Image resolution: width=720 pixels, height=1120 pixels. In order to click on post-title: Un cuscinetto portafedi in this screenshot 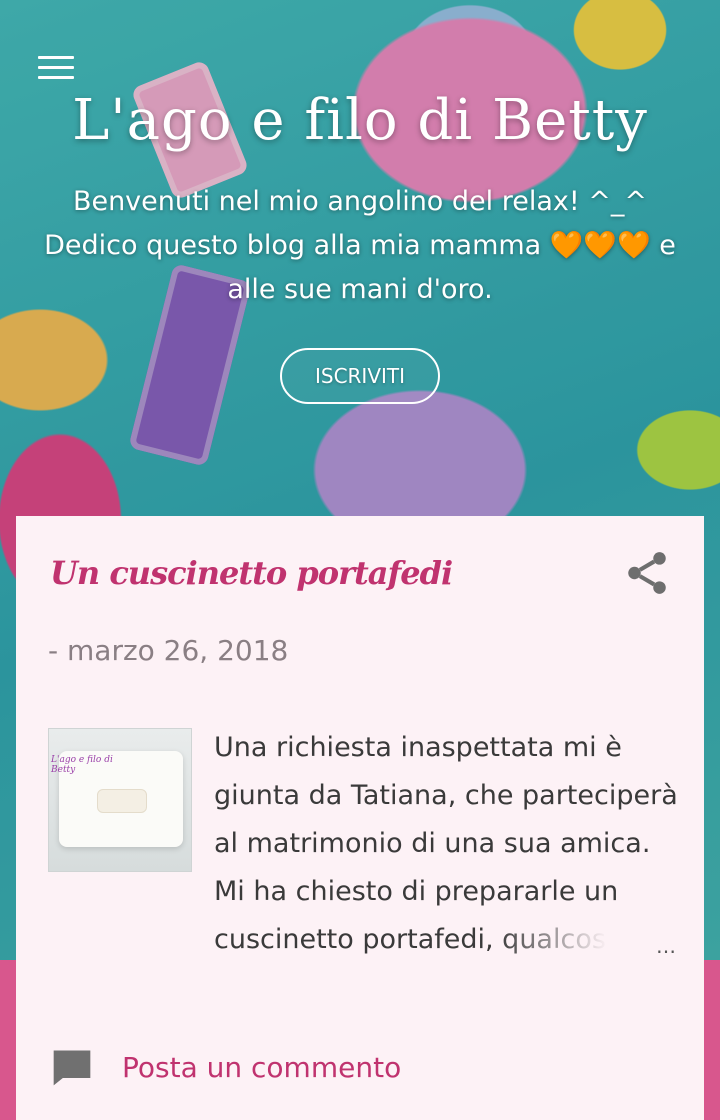, I will do `click(320, 573)`.